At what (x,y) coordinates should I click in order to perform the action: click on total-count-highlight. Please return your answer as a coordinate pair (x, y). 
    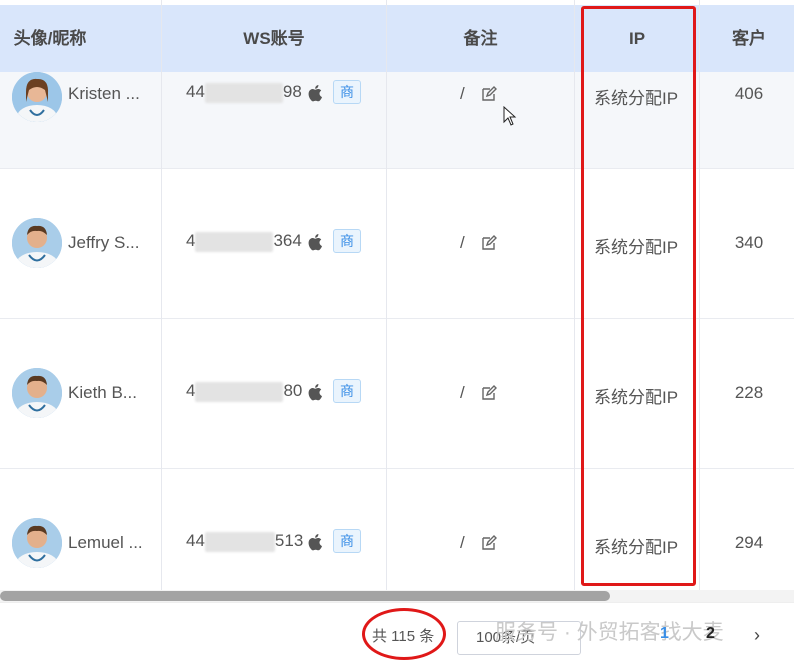
    Looking at the image, I should click on (404, 634).